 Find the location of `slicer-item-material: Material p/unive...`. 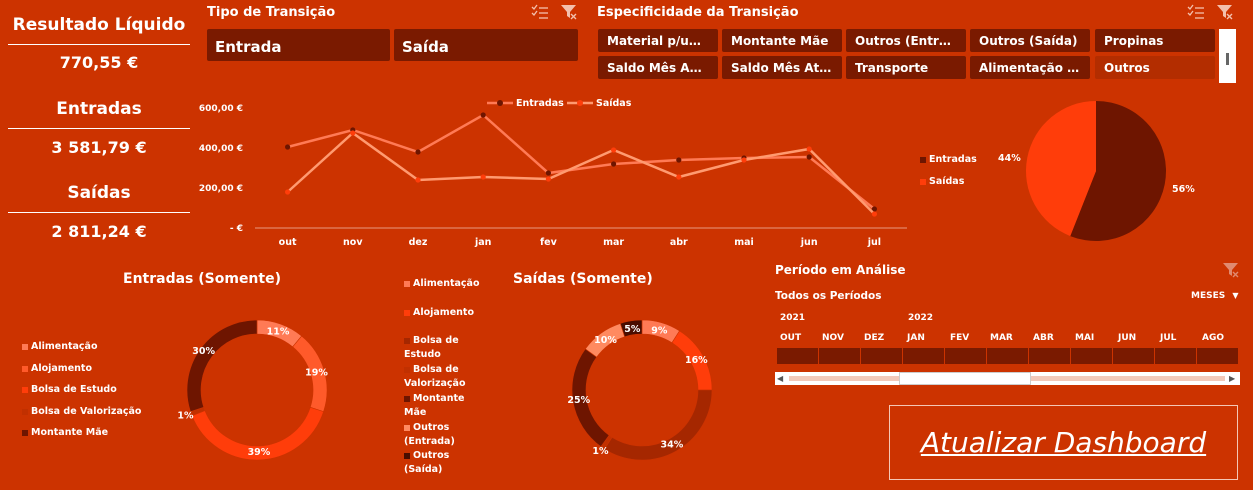

slicer-item-material: Material p/unive... is located at coordinates (658, 40).